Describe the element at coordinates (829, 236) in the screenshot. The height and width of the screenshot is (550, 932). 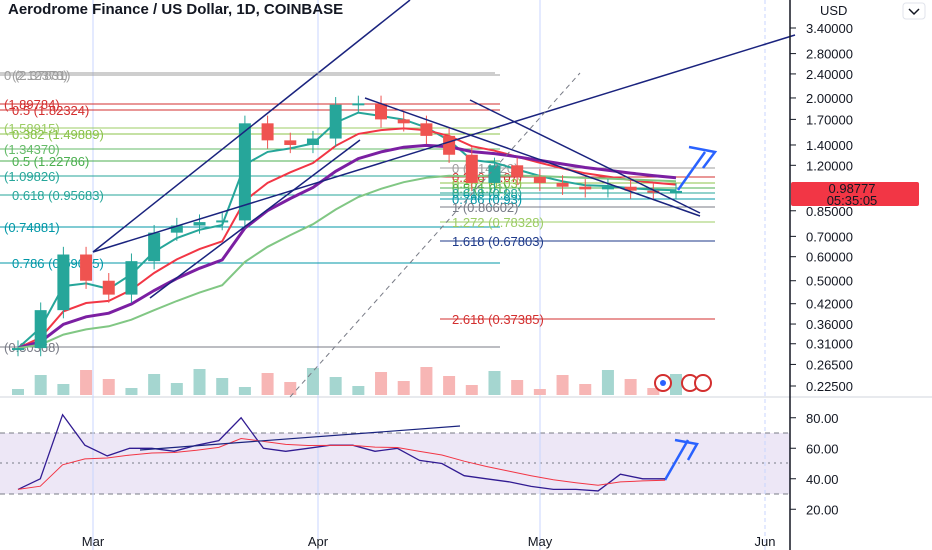
I see `price-tick-label: 0.70000` at that location.